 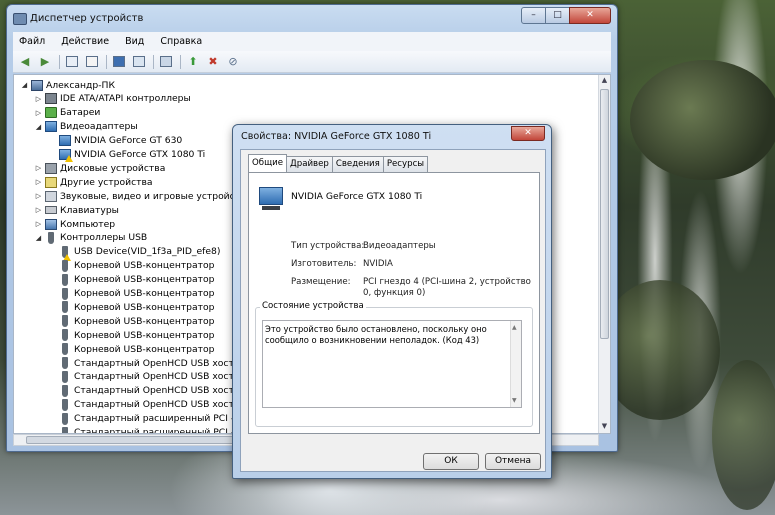 I want to click on tree-item-label: NVIDIA GeForce GT 630, so click(x=128, y=141).